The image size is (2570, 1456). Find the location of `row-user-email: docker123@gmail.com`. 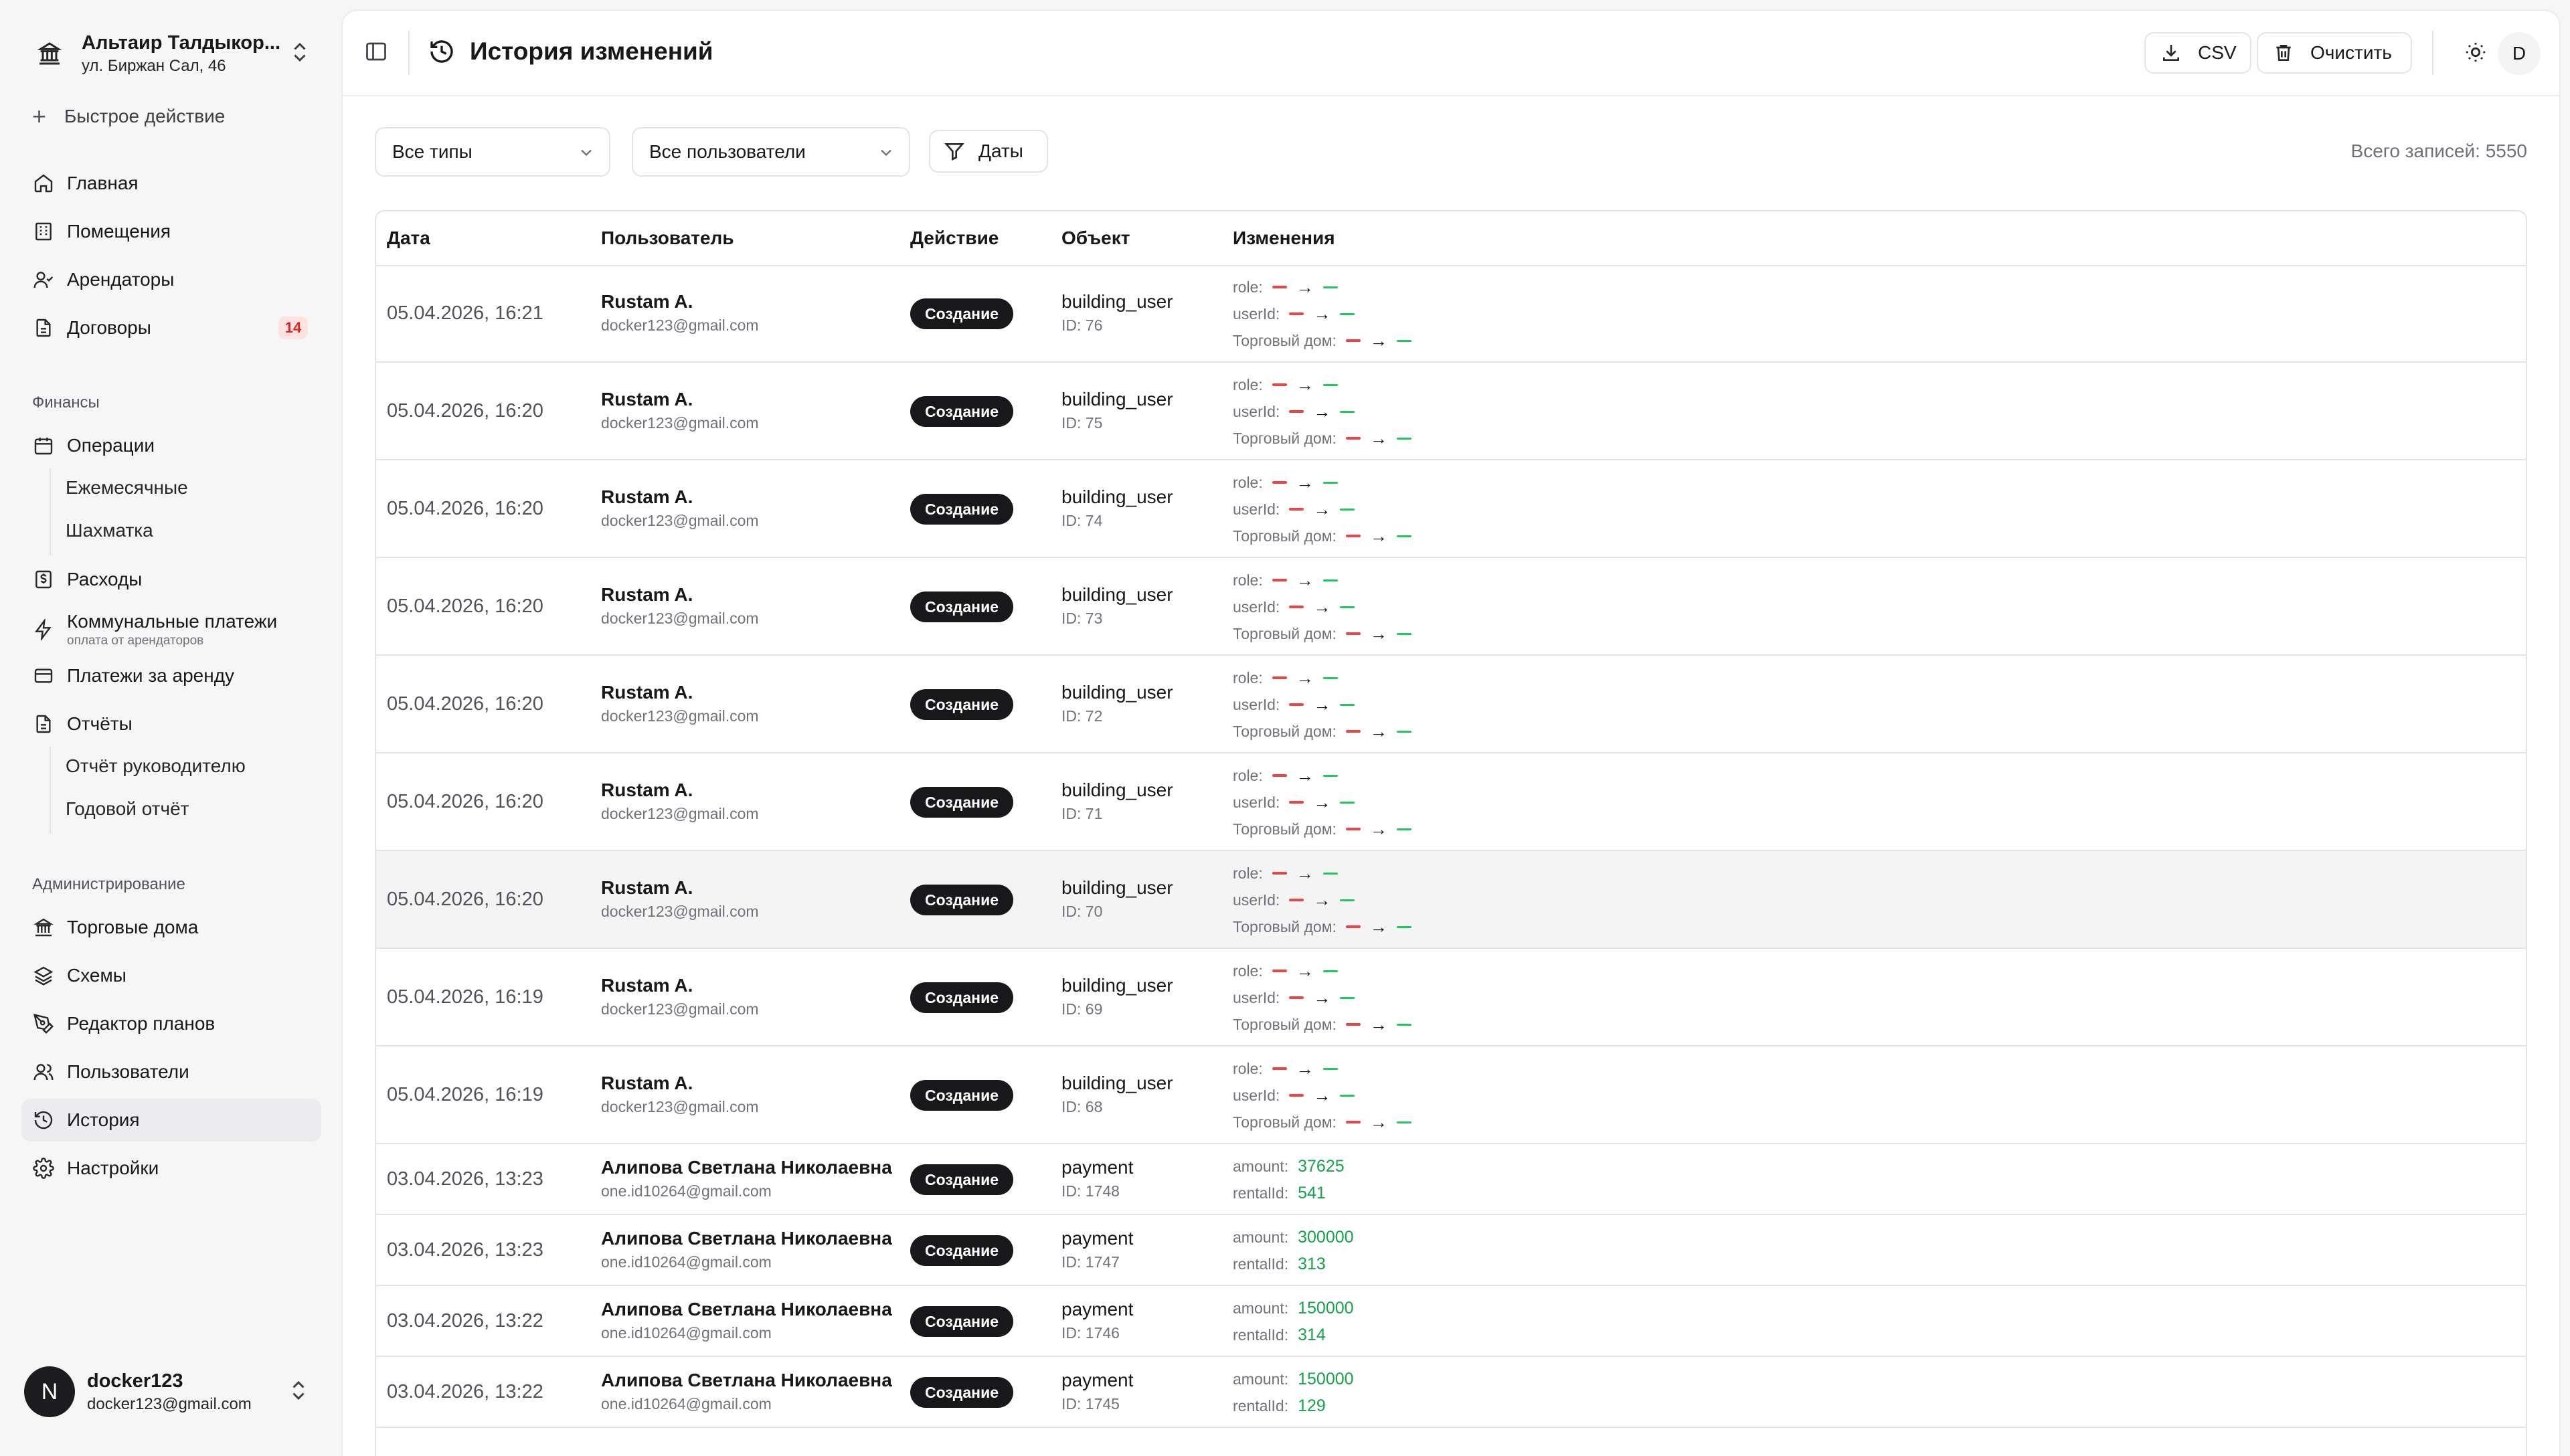

row-user-email: docker123@gmail.com is located at coordinates (680, 716).